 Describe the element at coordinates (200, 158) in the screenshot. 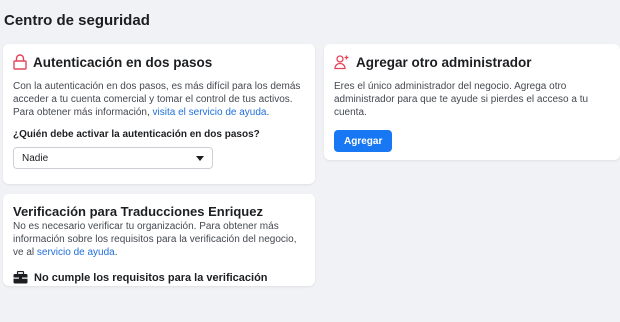

I see `chevron-down-icon` at that location.